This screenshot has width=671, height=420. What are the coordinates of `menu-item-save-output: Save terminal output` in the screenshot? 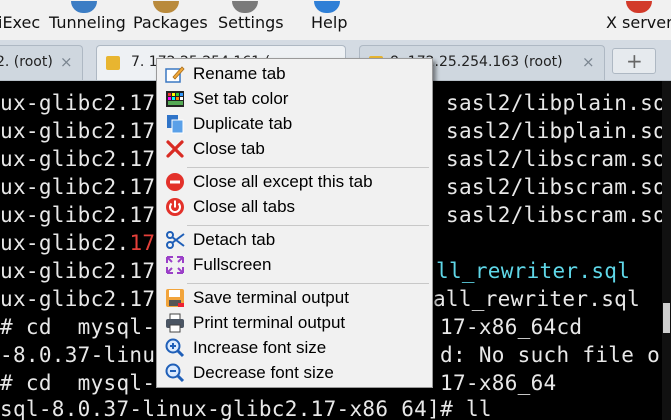 It's located at (295, 298).